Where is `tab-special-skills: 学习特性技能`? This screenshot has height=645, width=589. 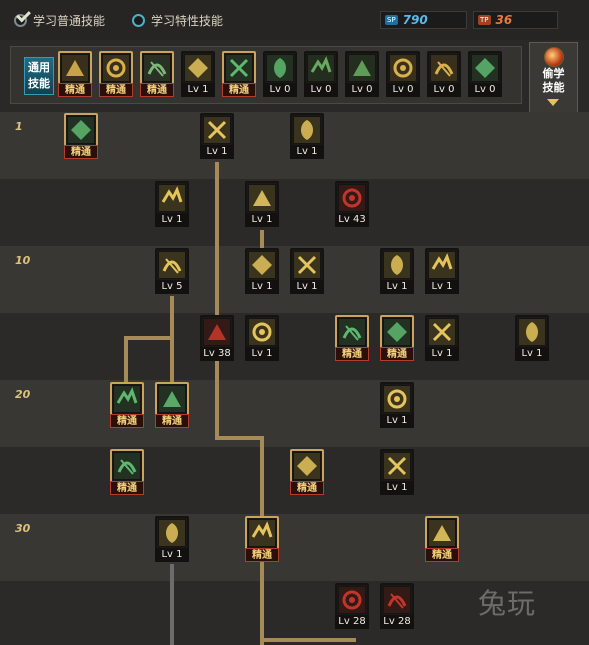
tab-special-skills: 学习特性技能 is located at coordinates (177, 20).